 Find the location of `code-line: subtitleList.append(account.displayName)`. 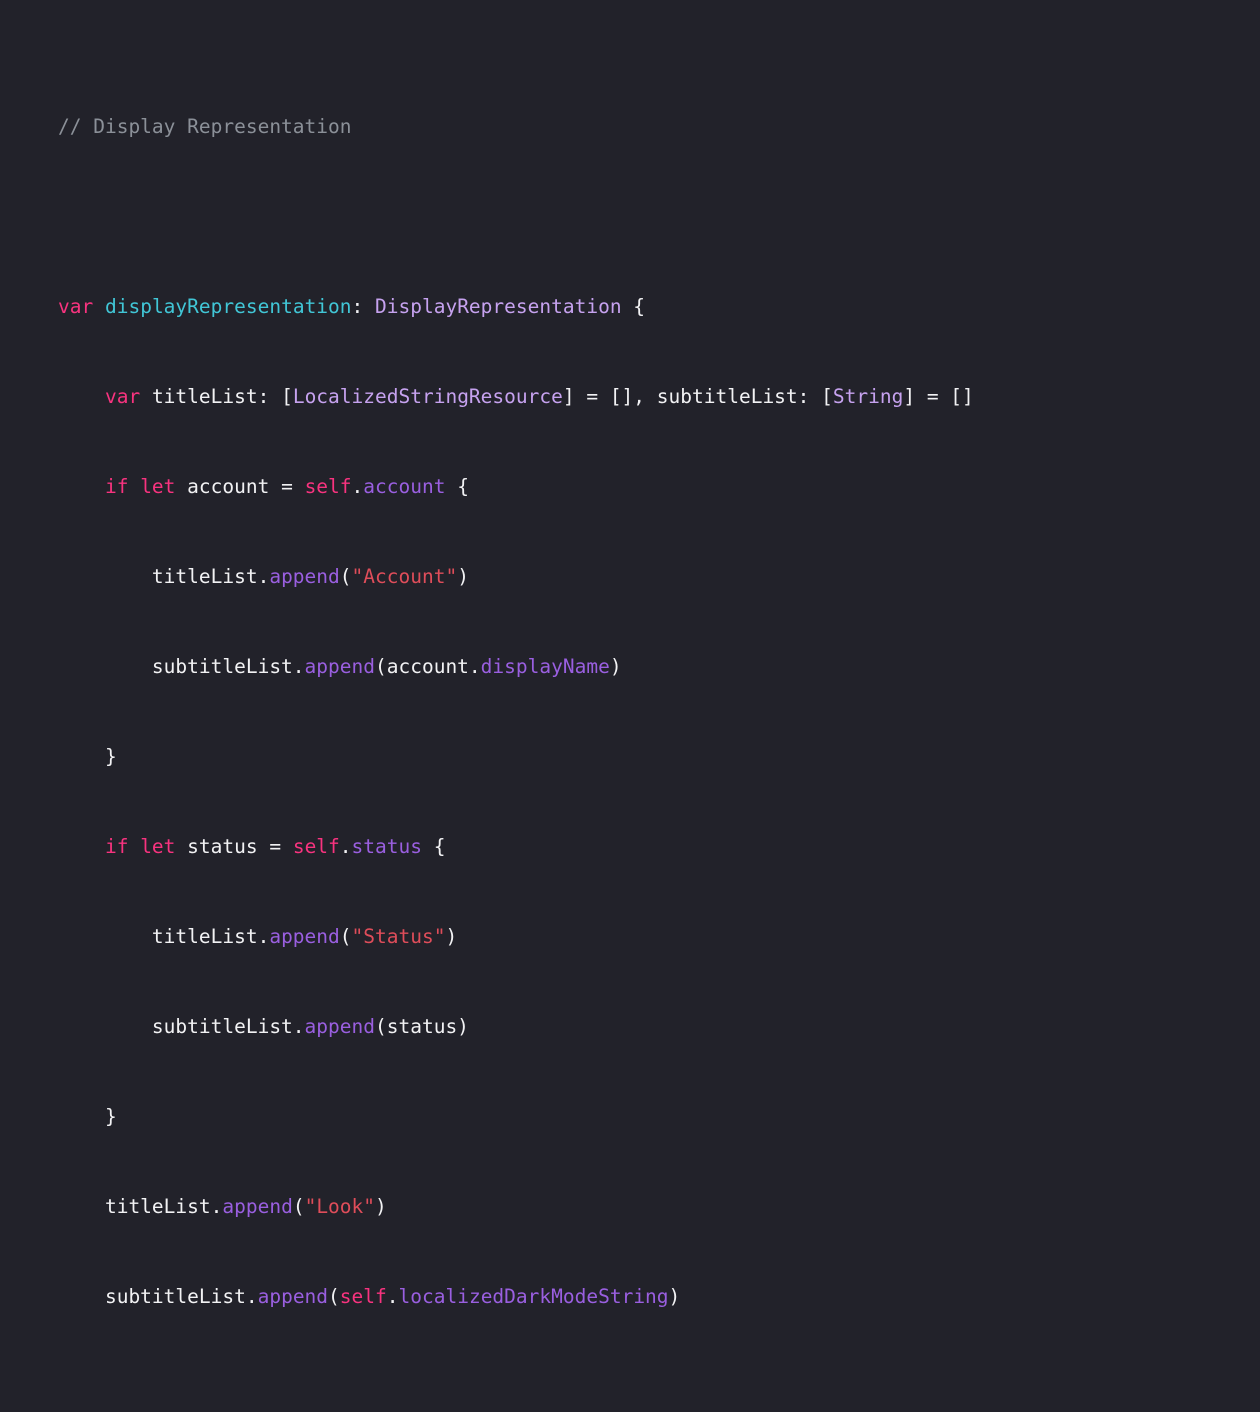

code-line: subtitleList.append(account.displayName) is located at coordinates (659, 667).